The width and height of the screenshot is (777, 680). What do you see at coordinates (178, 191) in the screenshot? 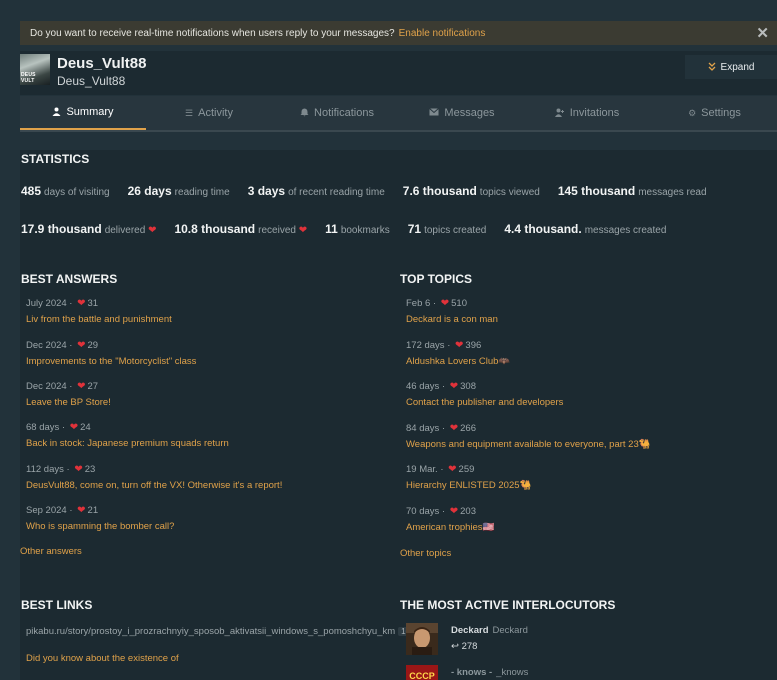
I see `stat-reading-time: 26 days reading time` at bounding box center [178, 191].